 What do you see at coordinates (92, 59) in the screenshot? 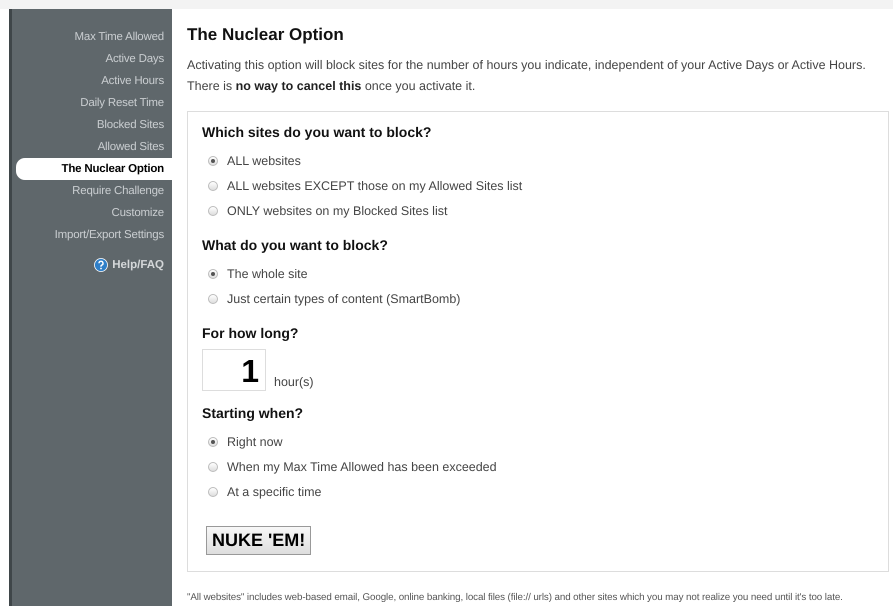
I see `nav-item: Active Days` at bounding box center [92, 59].